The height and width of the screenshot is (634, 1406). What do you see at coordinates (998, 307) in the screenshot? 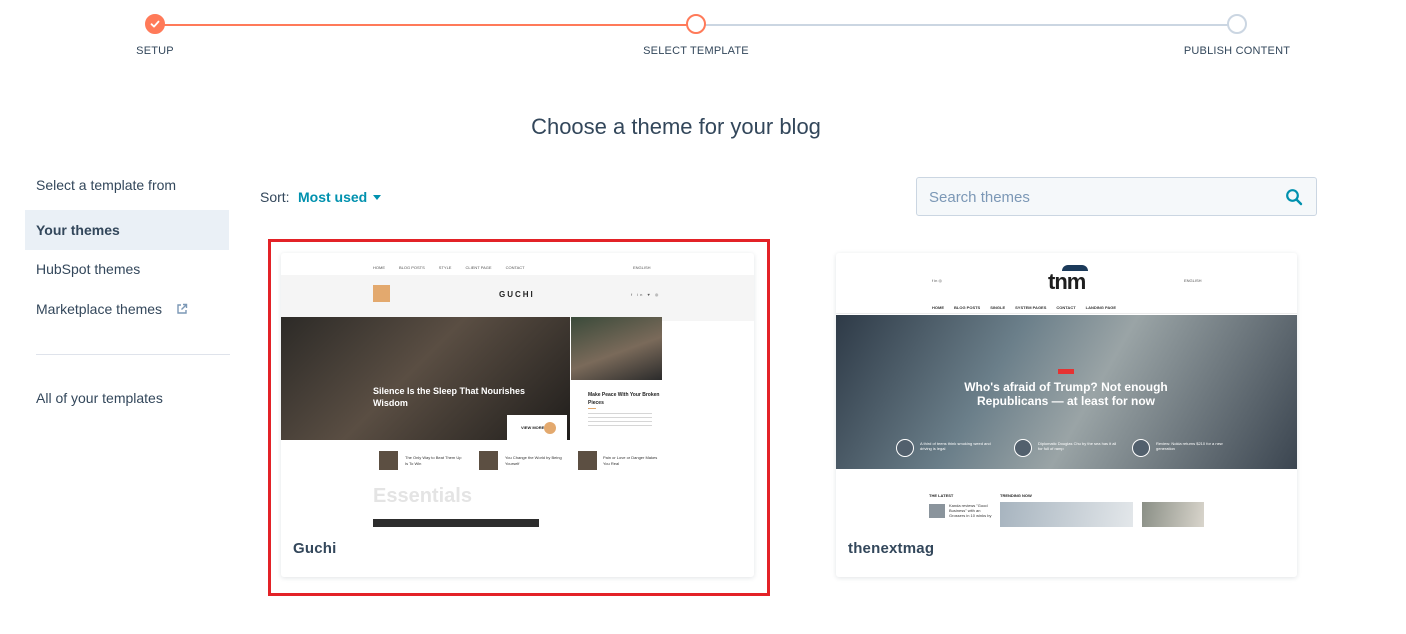
I see `preview-nav-item: SINGLE` at bounding box center [998, 307].